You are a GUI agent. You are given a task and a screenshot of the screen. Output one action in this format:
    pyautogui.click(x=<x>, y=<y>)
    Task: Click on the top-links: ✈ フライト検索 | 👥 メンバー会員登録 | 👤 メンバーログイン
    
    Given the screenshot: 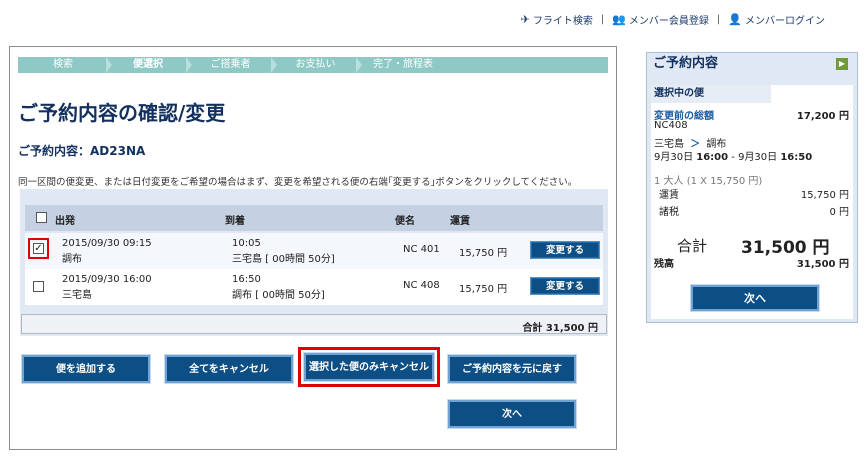 What is the action you would take?
    pyautogui.click(x=672, y=19)
    